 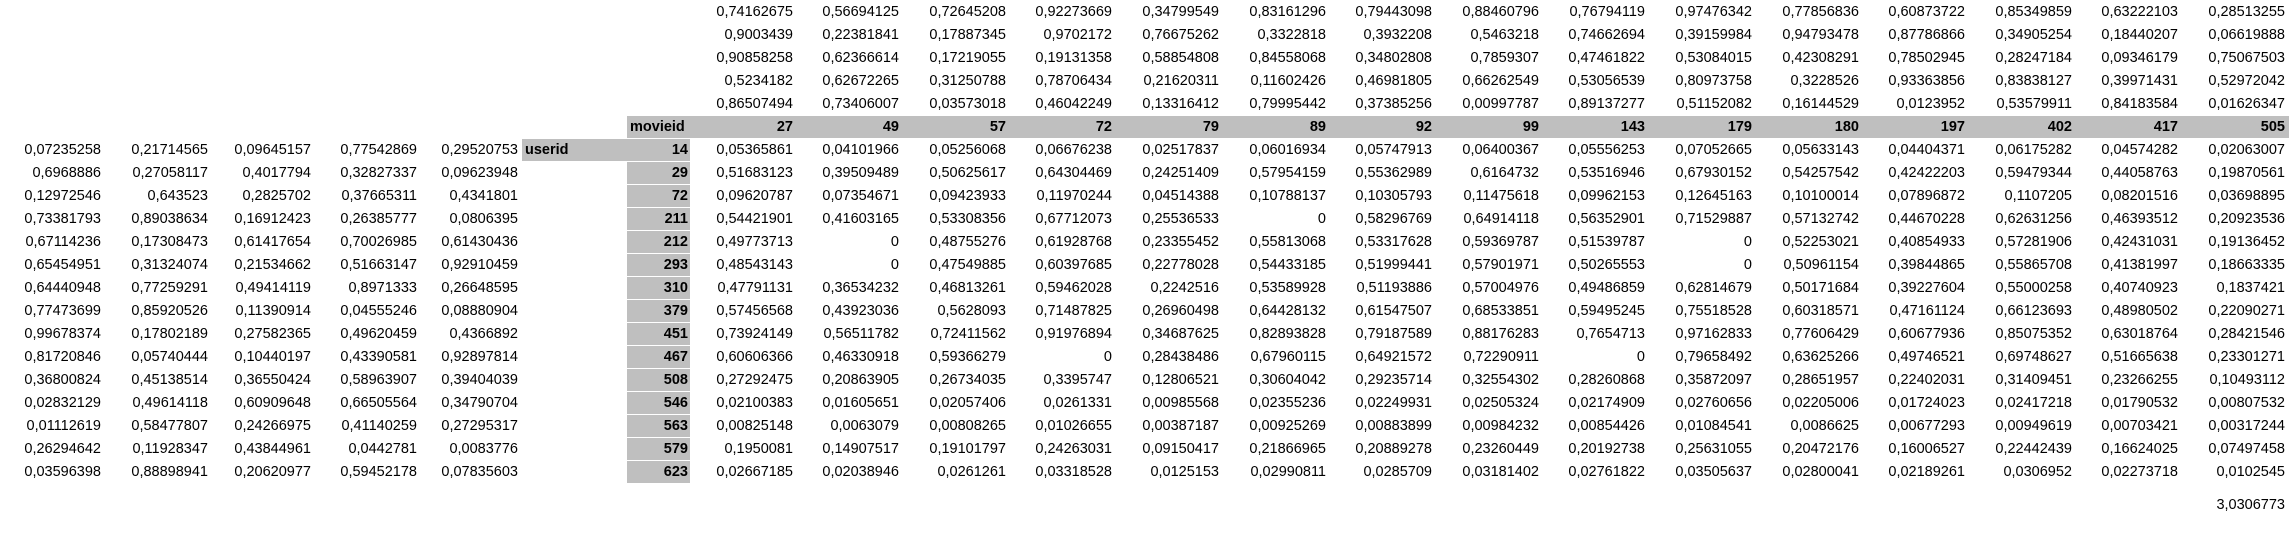 I want to click on cell-value: 0,00997787, so click(x=1488, y=104).